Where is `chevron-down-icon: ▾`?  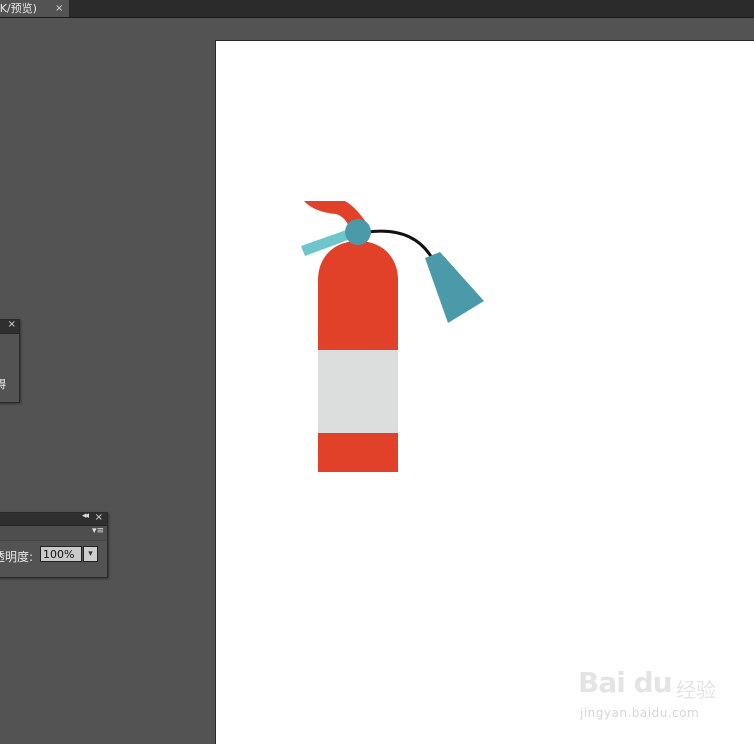
chevron-down-icon: ▾ is located at coordinates (90, 554).